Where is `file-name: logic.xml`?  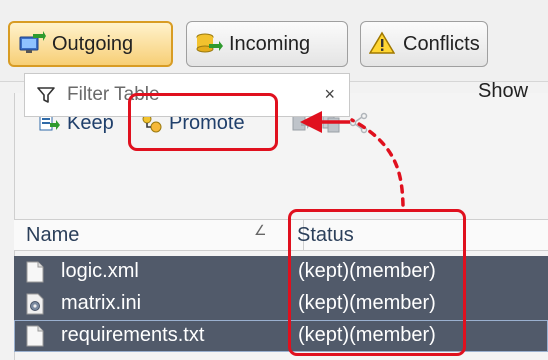 file-name: logic.xml is located at coordinates (100, 271).